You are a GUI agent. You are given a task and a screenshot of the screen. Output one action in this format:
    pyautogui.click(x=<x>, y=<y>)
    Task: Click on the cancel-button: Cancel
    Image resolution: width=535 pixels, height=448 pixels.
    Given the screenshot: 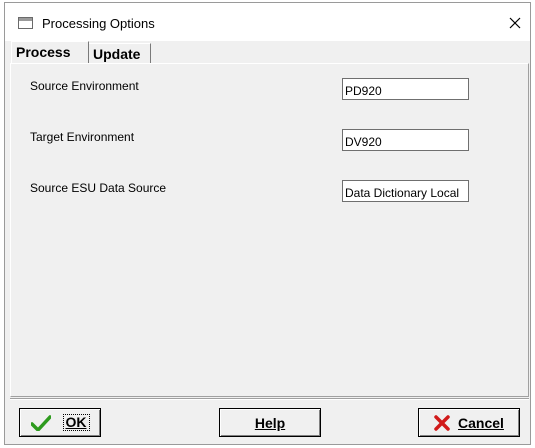 What is the action you would take?
    pyautogui.click(x=469, y=422)
    